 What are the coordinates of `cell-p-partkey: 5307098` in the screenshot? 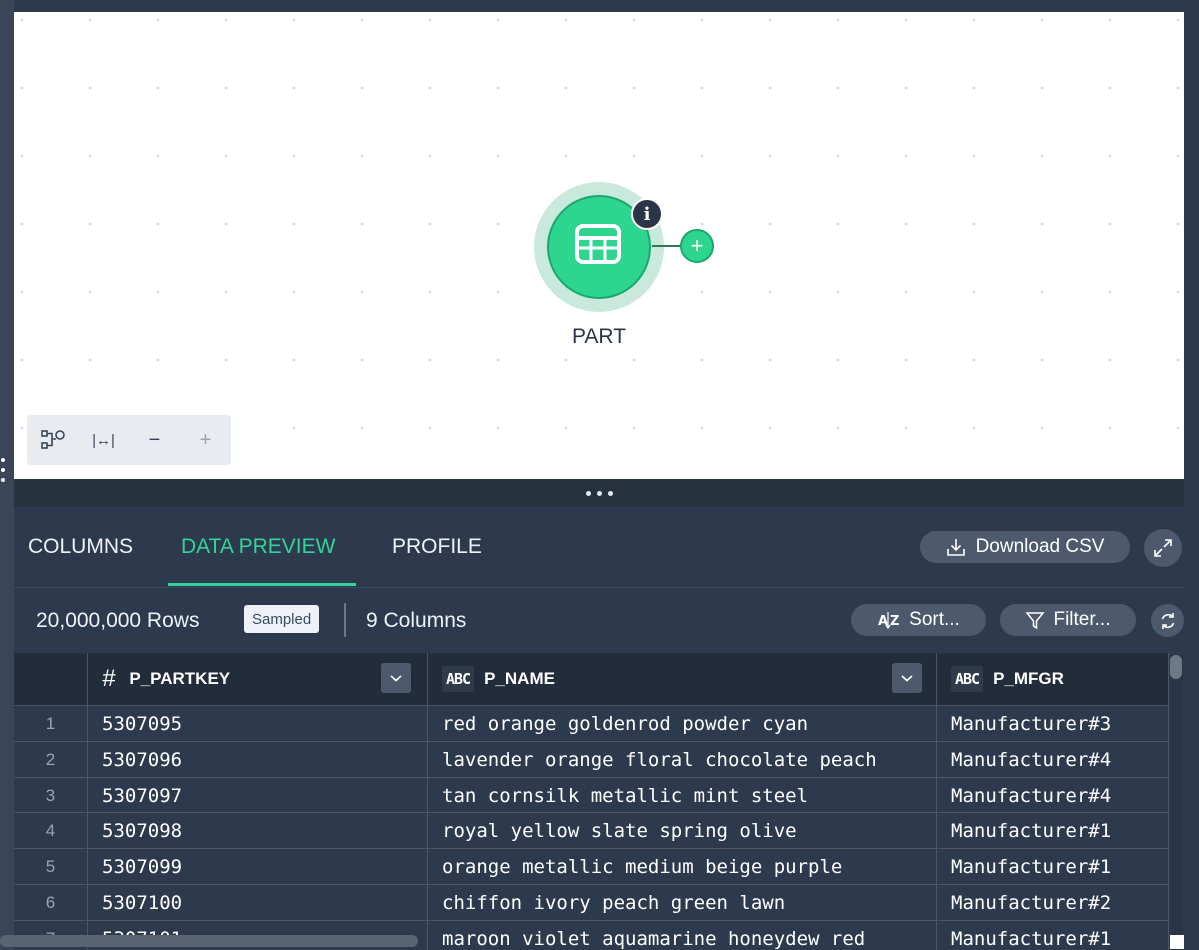 It's located at (142, 831).